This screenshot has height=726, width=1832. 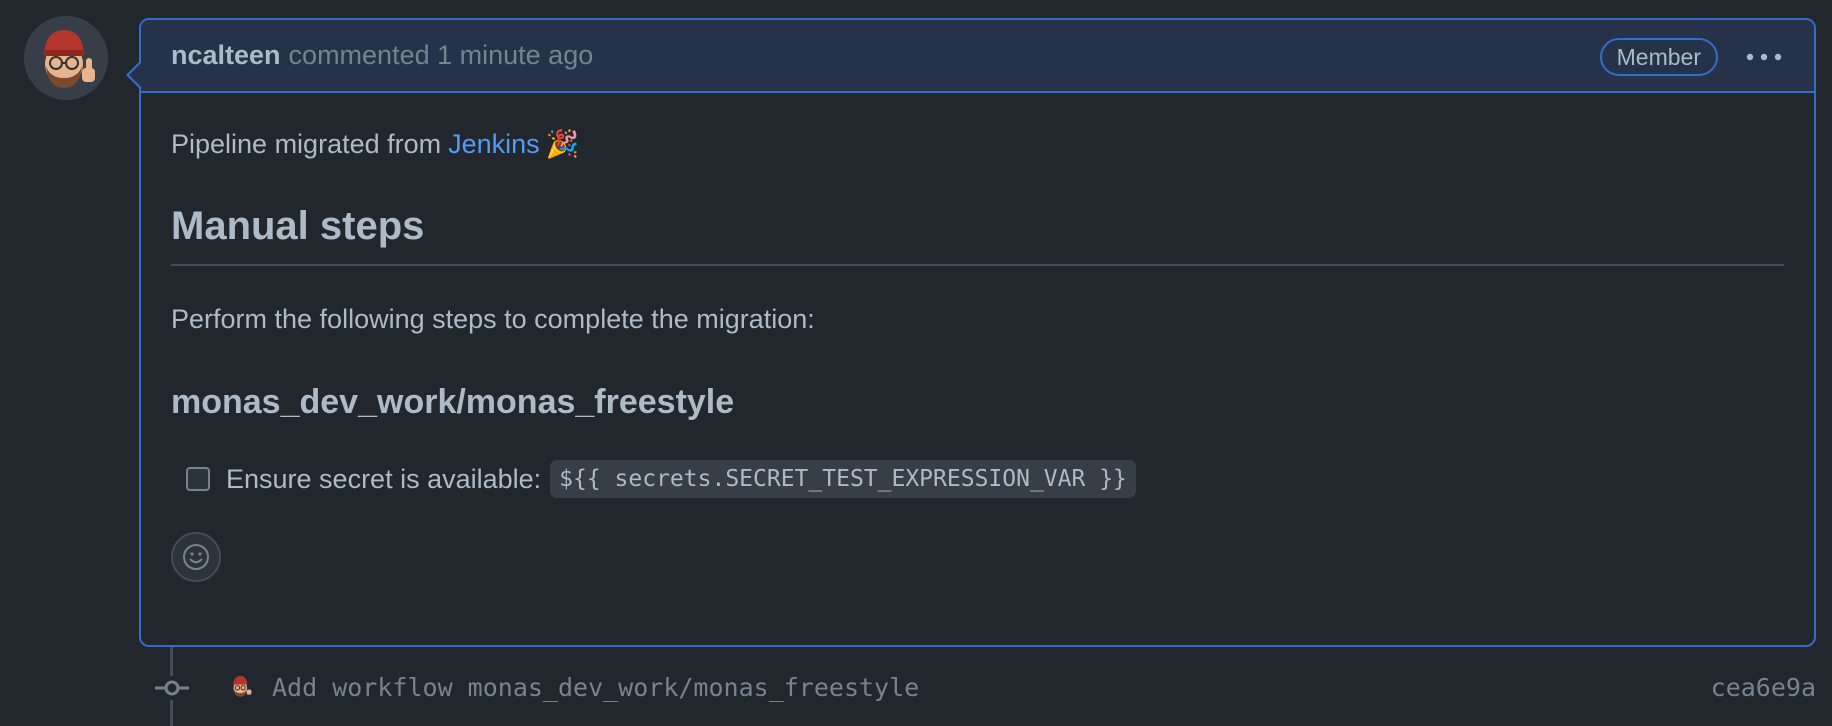 What do you see at coordinates (453, 402) in the screenshot?
I see `pipeline-subheading: monas_dev_work/monas_freestyle` at bounding box center [453, 402].